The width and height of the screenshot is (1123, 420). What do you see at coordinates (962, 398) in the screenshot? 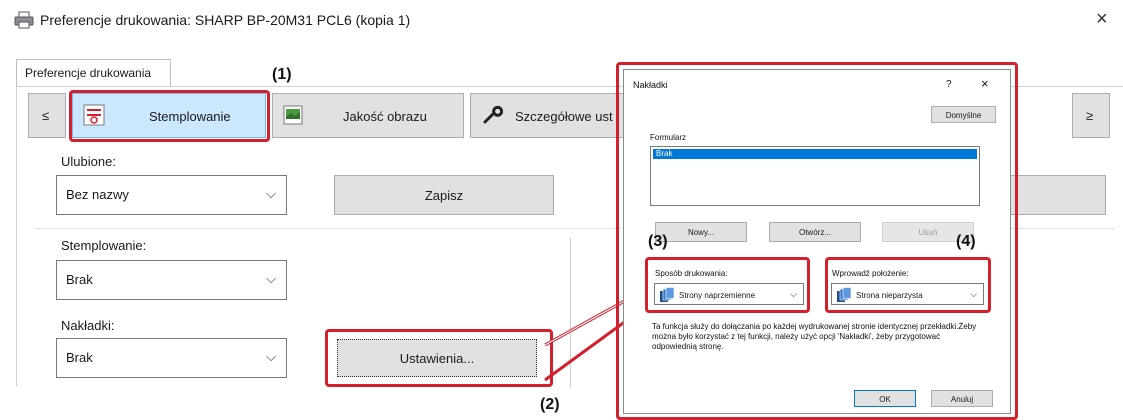
I see `cancel-button: Anuluj` at bounding box center [962, 398].